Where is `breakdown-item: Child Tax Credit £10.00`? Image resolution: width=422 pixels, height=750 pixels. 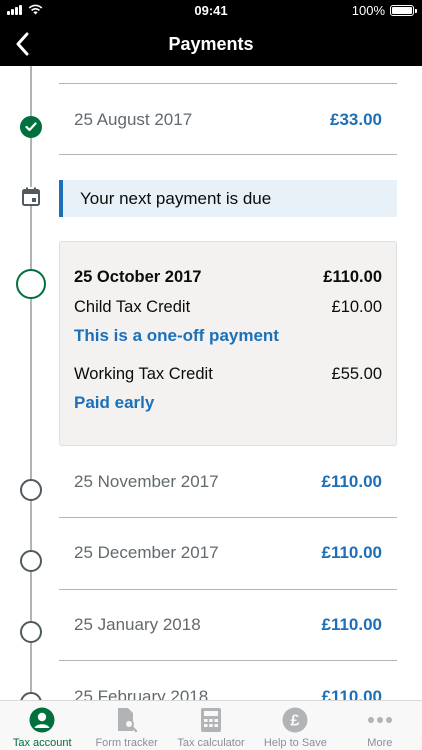 breakdown-item: Child Tax Credit £10.00 is located at coordinates (228, 307).